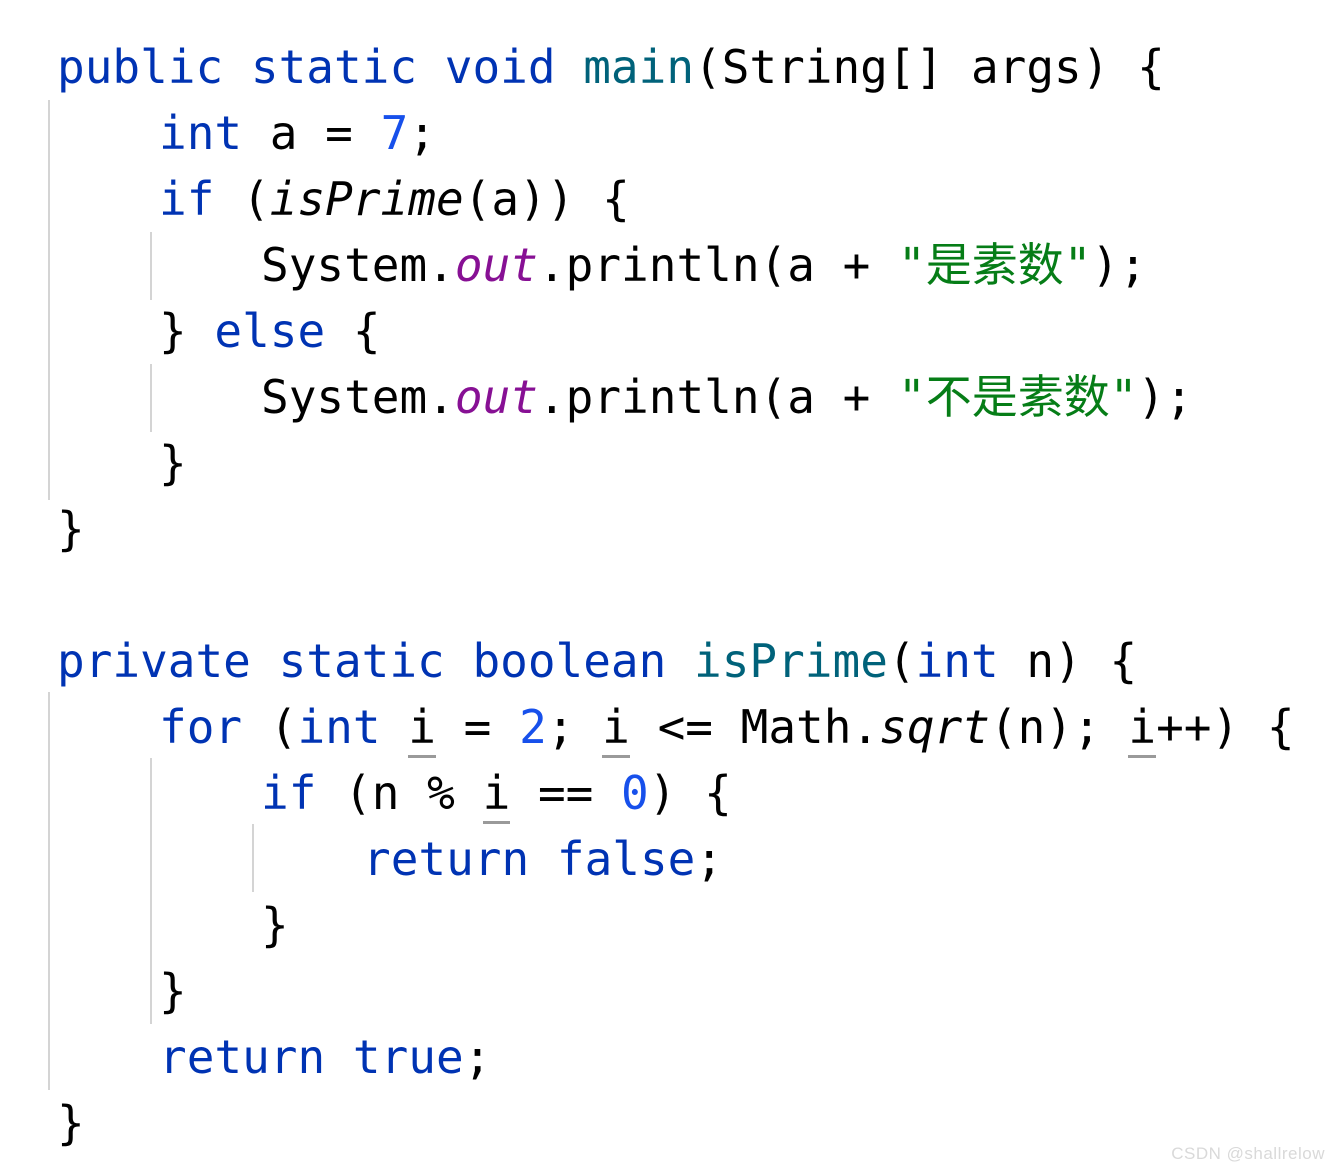 This screenshot has width=1339, height=1174. I want to click on code-token-smeth: sqrt, so click(934, 727).